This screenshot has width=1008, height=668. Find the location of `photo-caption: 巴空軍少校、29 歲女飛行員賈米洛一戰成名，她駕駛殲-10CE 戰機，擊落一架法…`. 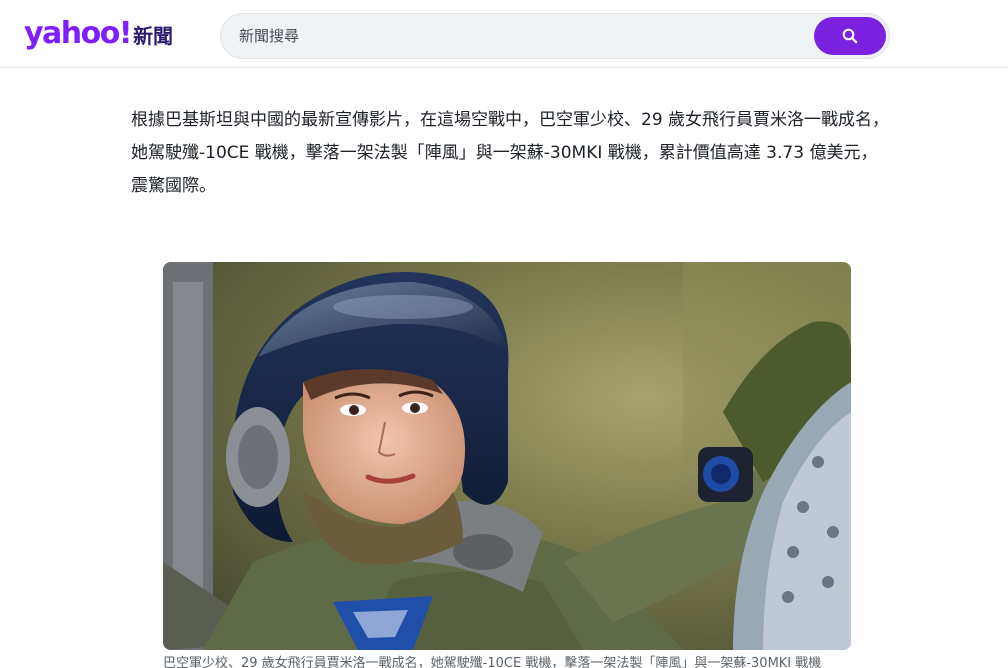

photo-caption: 巴空軍少校、29 歲女飛行員賈米洛一戰成名，她駕駛殲-10CE 戰機，擊落一架法… is located at coordinates (492, 662).